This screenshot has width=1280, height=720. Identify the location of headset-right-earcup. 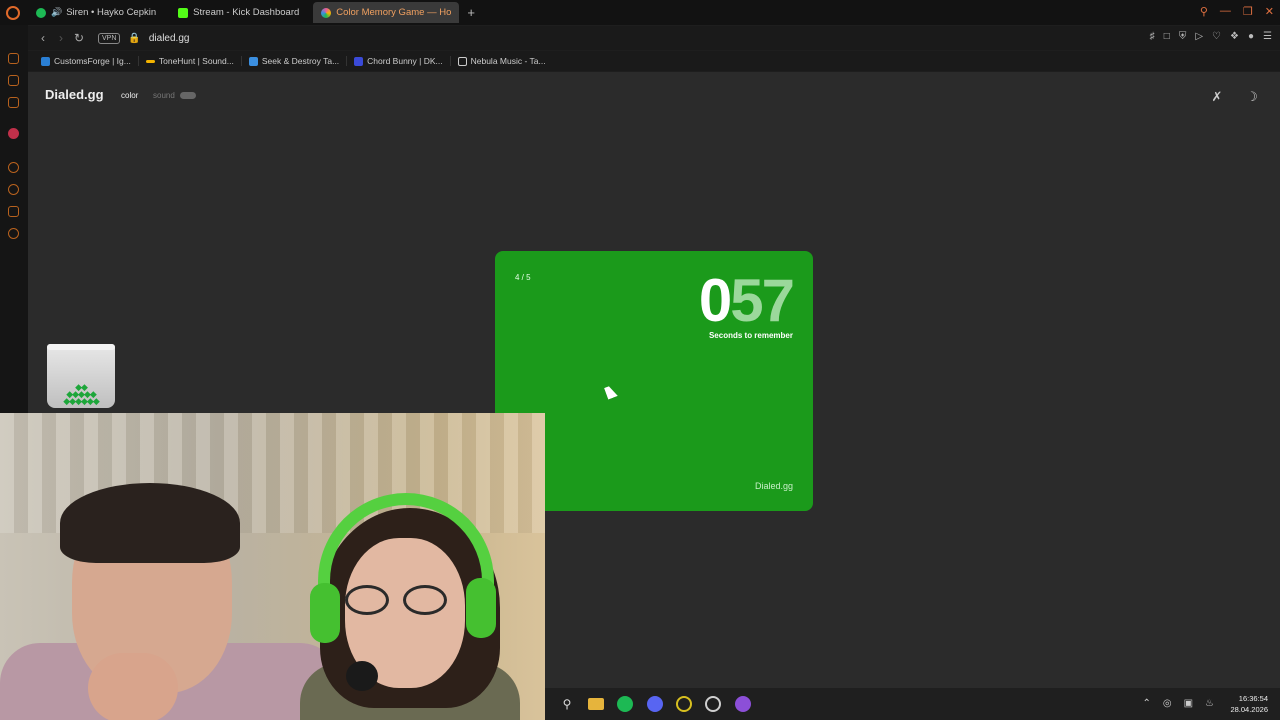
(481, 608).